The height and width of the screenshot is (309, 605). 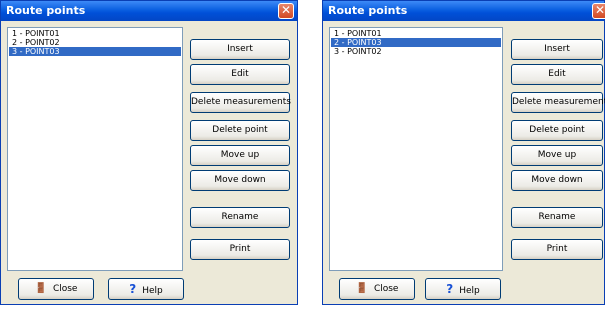 What do you see at coordinates (95, 42) in the screenshot?
I see `list-item: 2 - POINT02` at bounding box center [95, 42].